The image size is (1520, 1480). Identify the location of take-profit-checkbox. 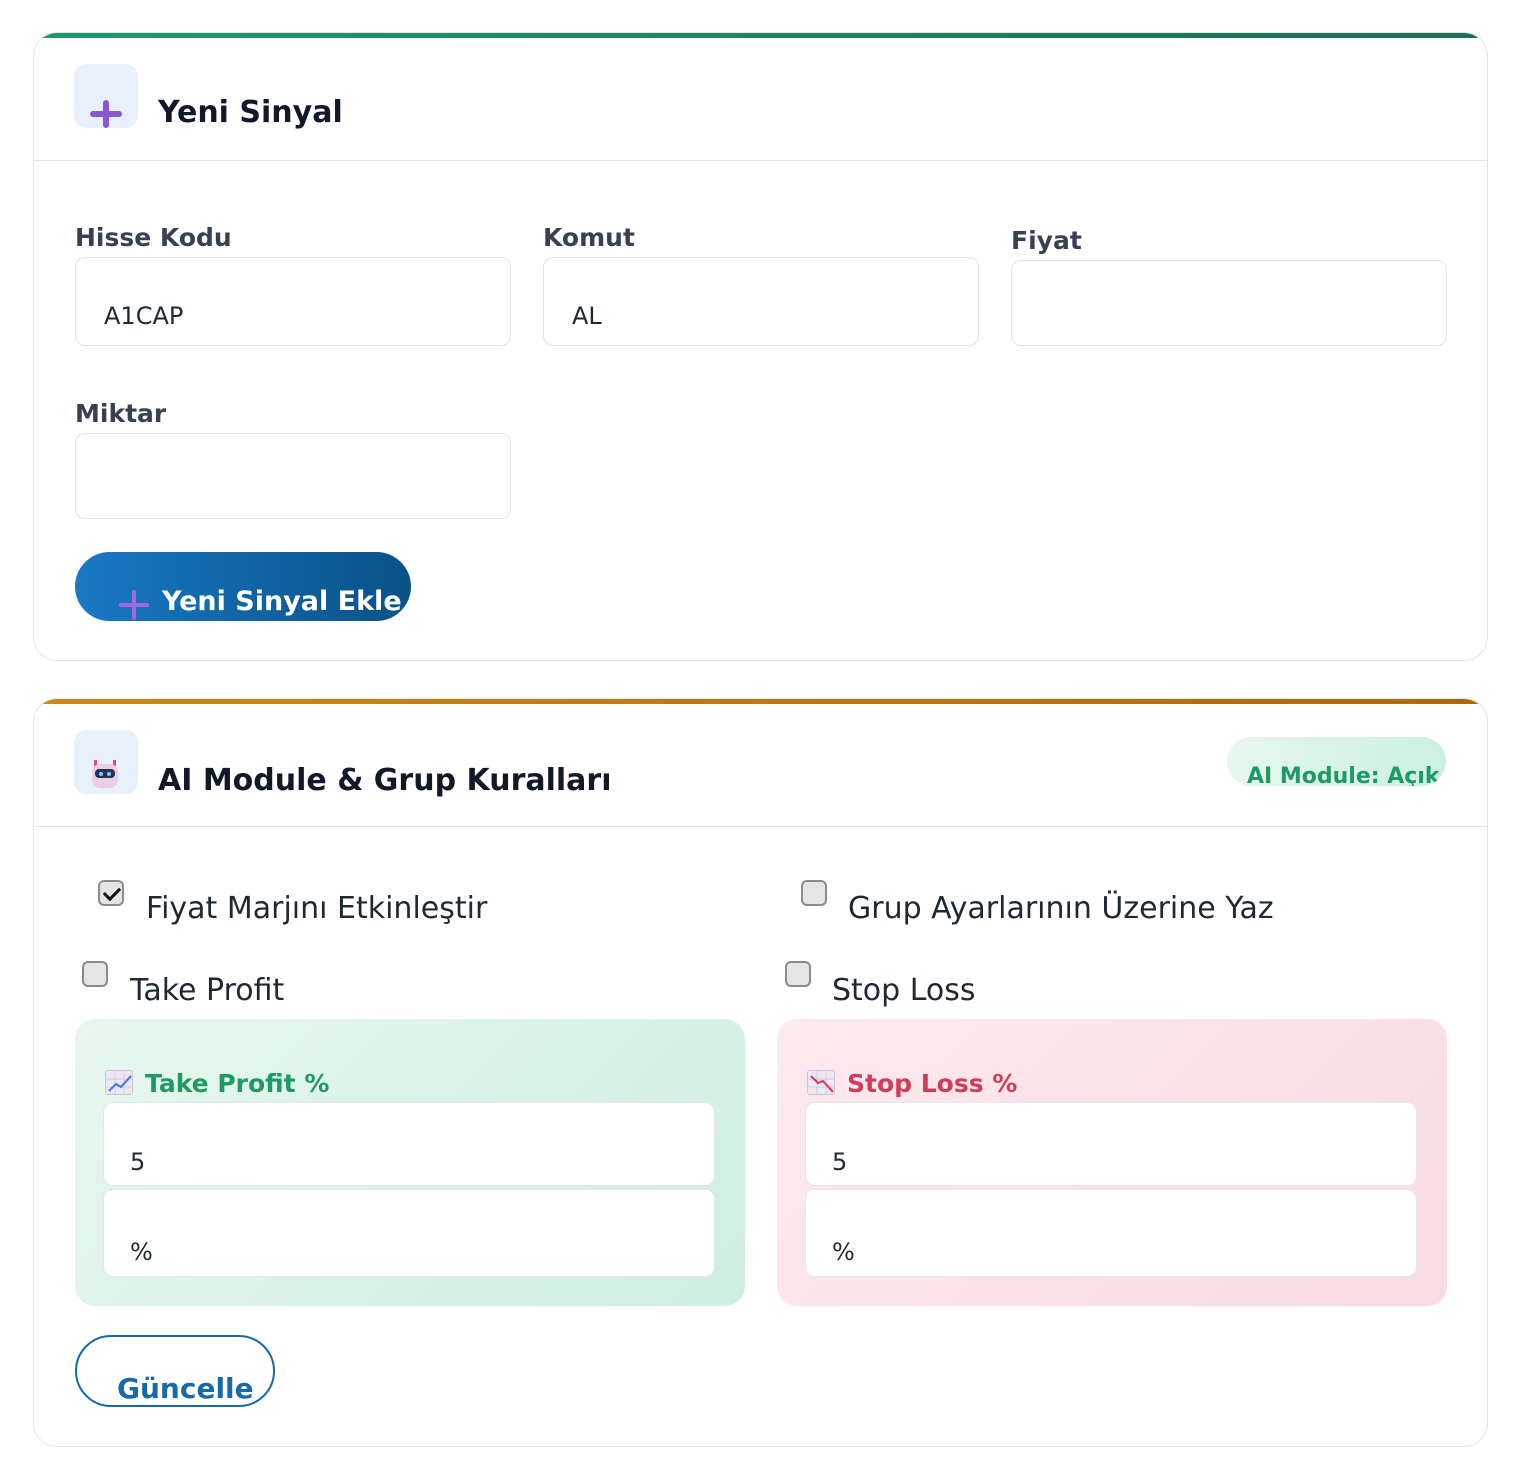
(95, 974).